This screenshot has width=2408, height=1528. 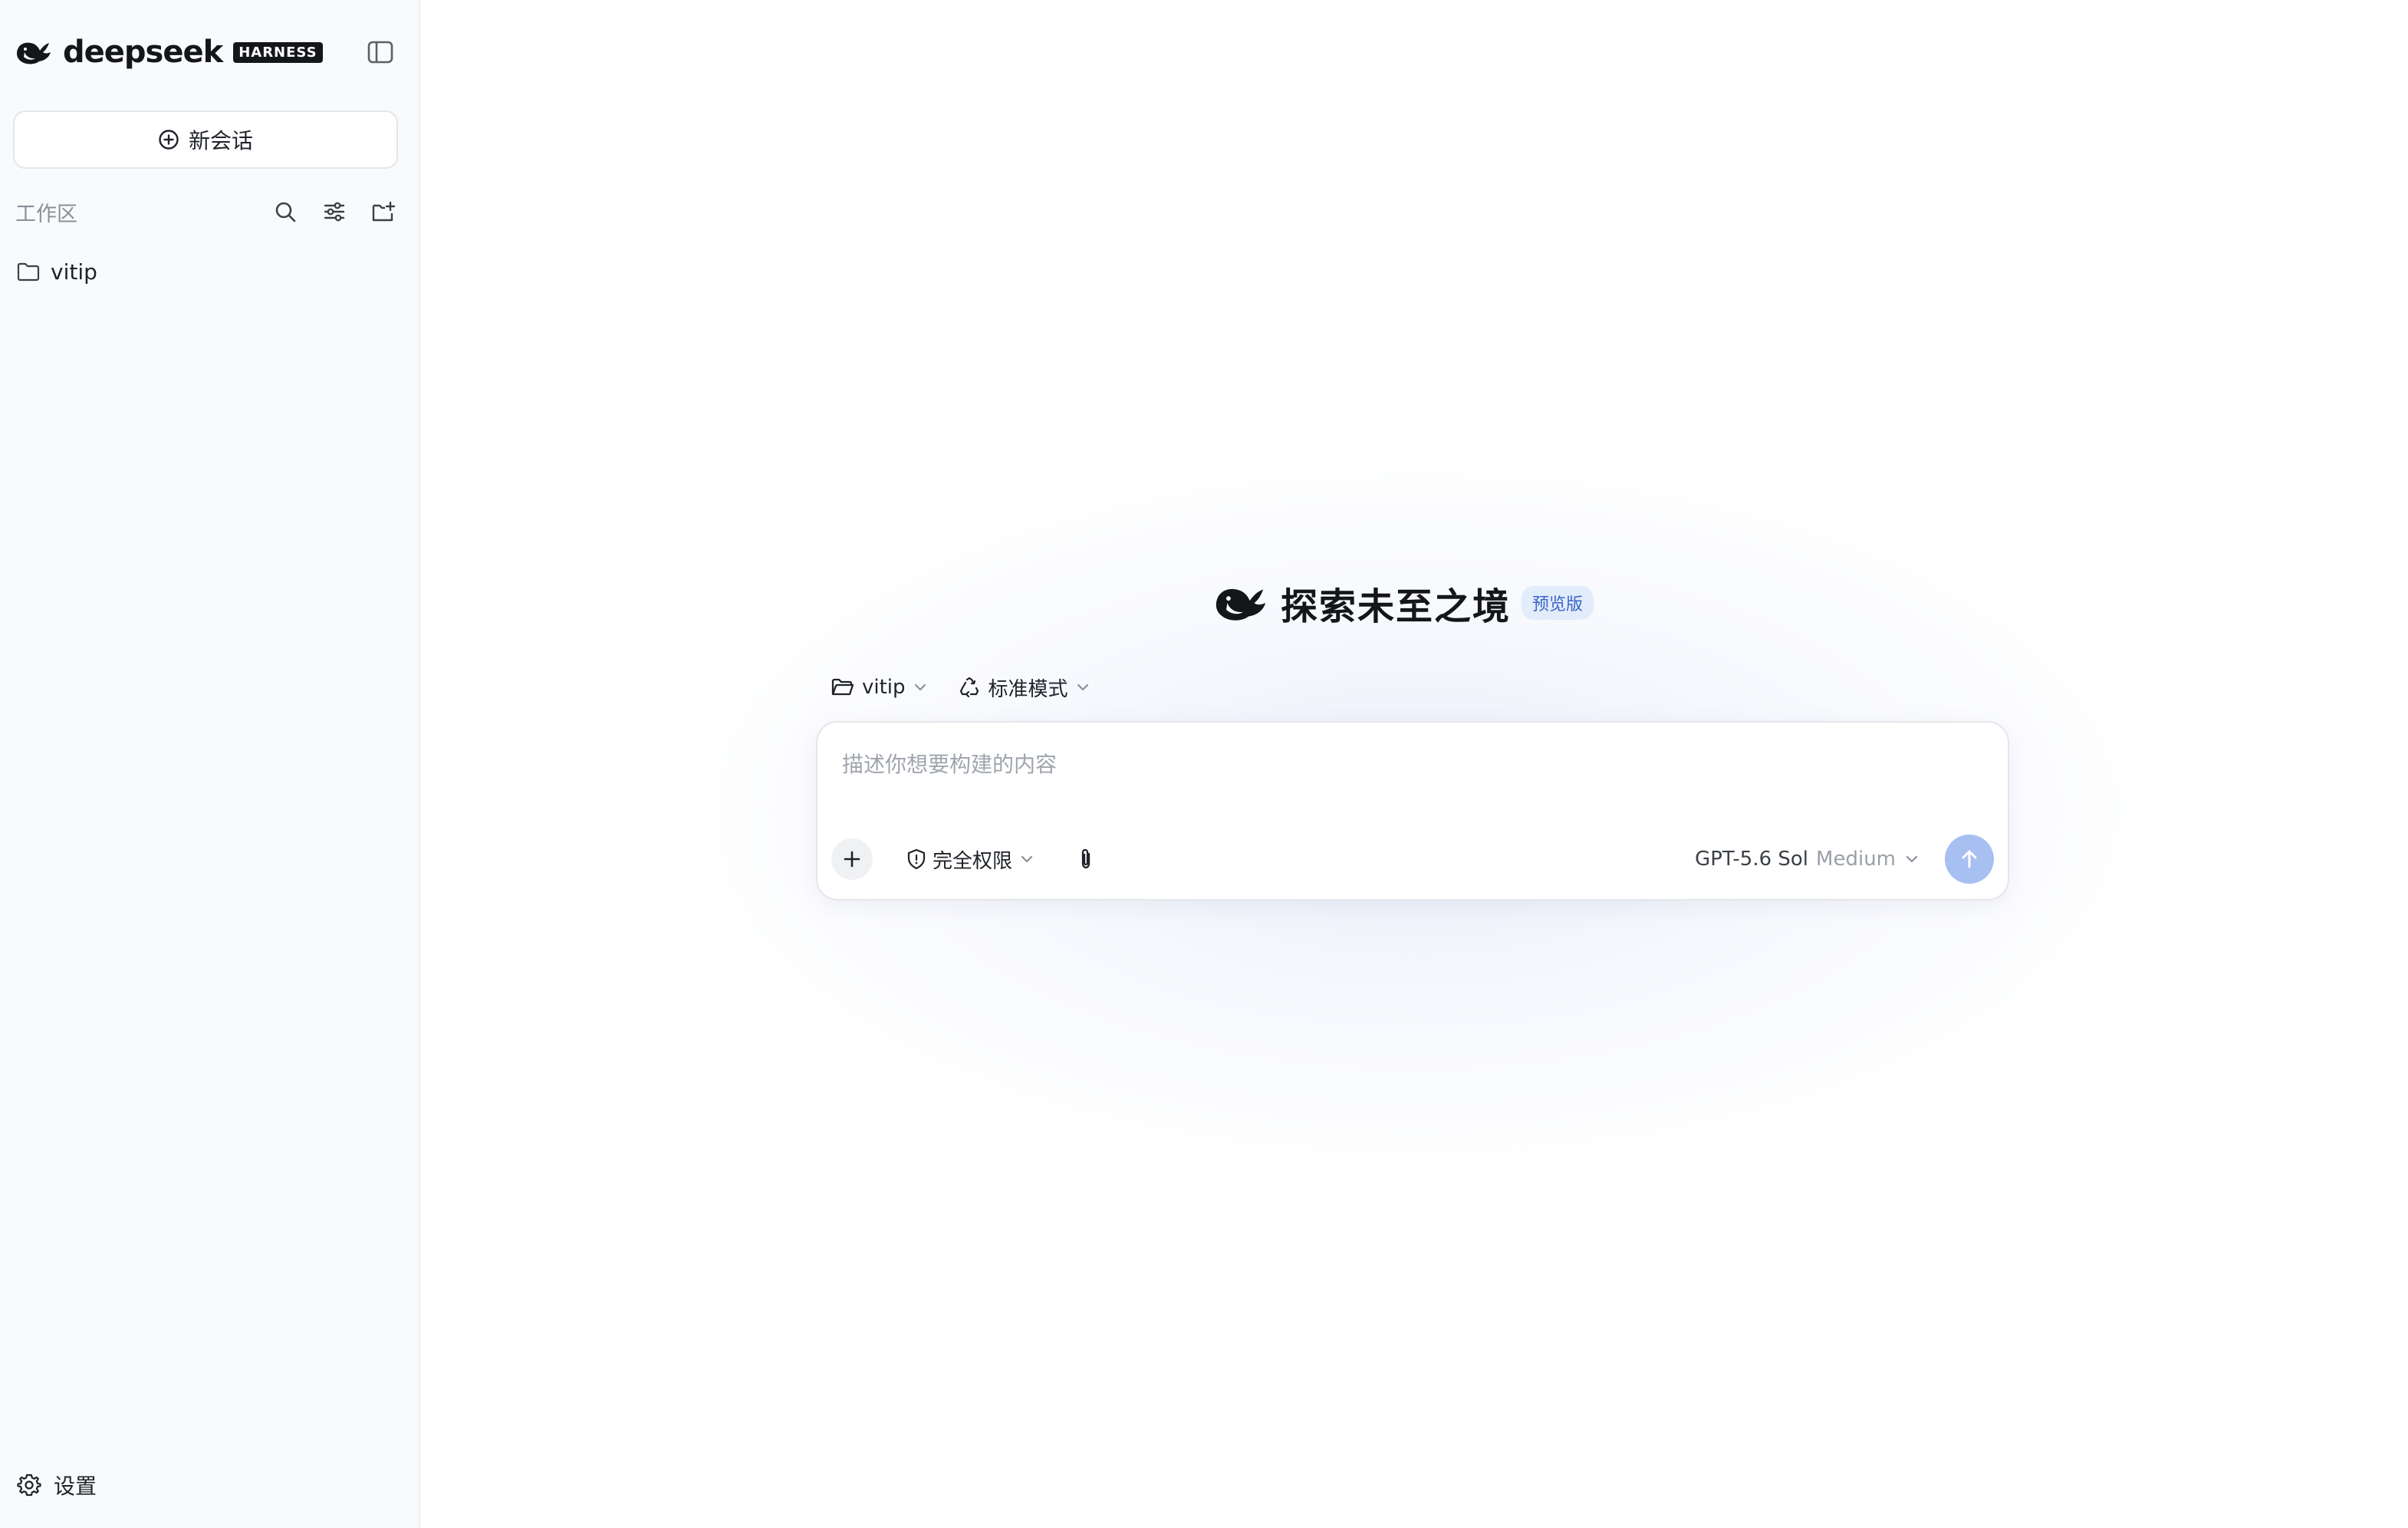 I want to click on context-row: vitip 标准模式, so click(x=975, y=687).